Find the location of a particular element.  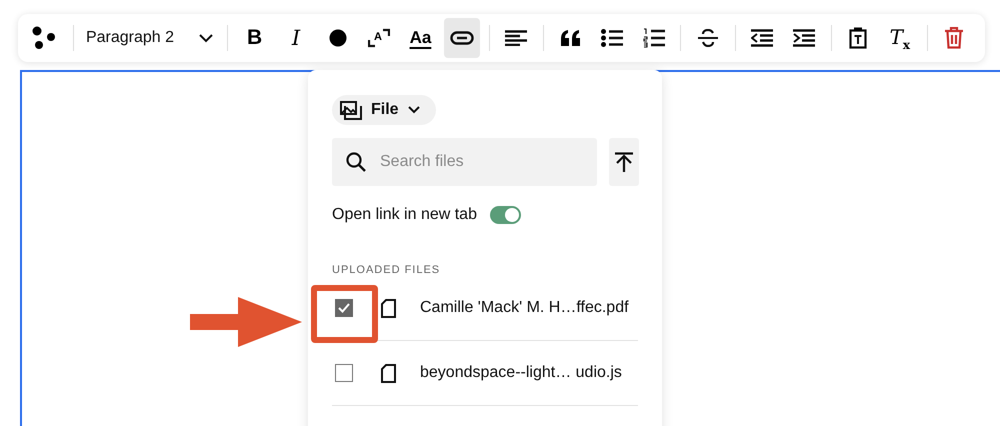

size-button: A is located at coordinates (379, 38).